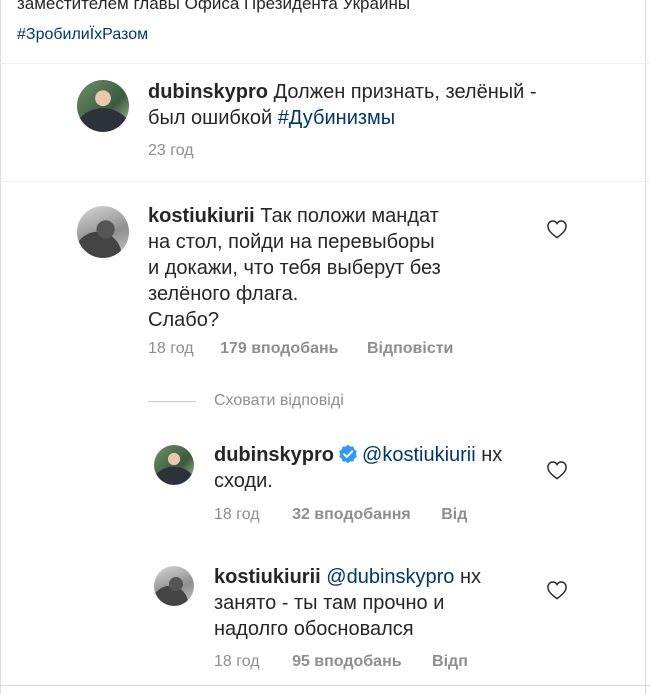 This screenshot has width=650, height=694. Describe the element at coordinates (172, 401) in the screenshot. I see `replies-line` at that location.